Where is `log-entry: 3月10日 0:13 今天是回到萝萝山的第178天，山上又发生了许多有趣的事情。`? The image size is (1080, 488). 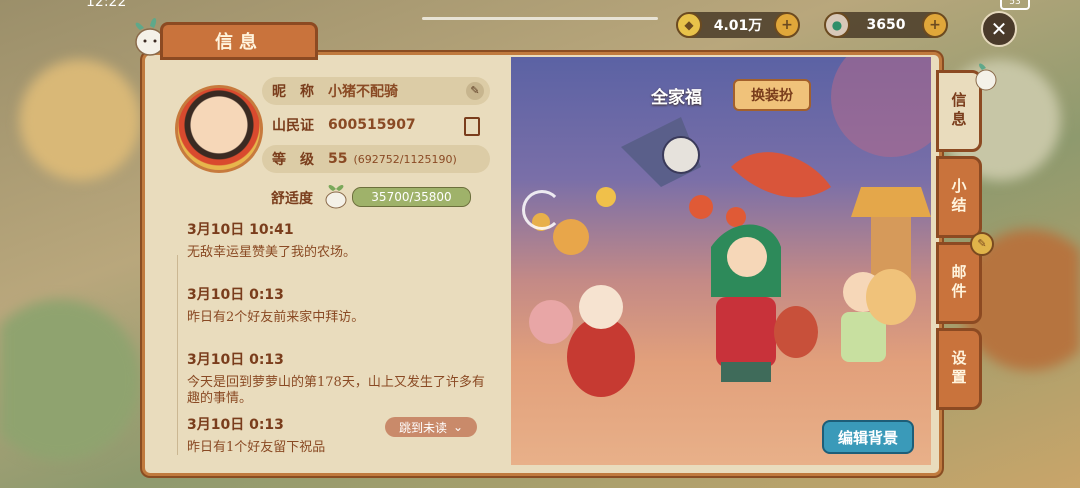
log-entry: 3月10日 0:13 今天是回到萝萝山的第178天，山上又发生了许多有趣的事情。 is located at coordinates (337, 378).